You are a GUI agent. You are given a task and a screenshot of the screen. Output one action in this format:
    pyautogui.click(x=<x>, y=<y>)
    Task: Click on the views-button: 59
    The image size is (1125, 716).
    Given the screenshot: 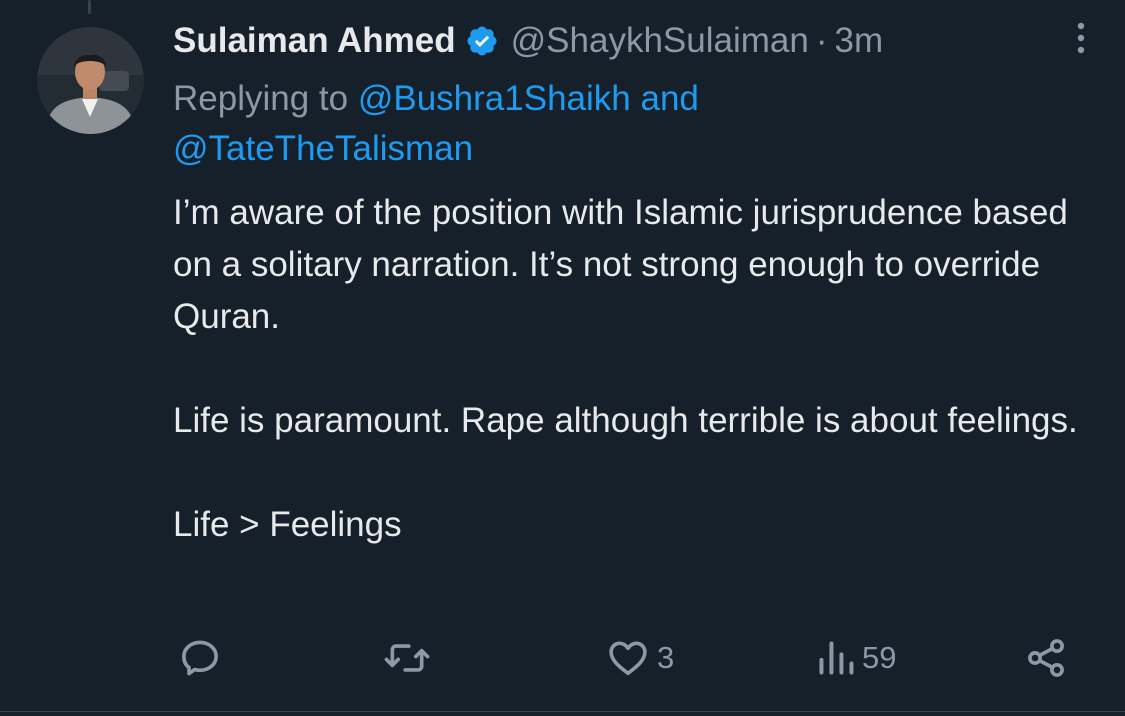 What is the action you would take?
    pyautogui.click(x=856, y=658)
    